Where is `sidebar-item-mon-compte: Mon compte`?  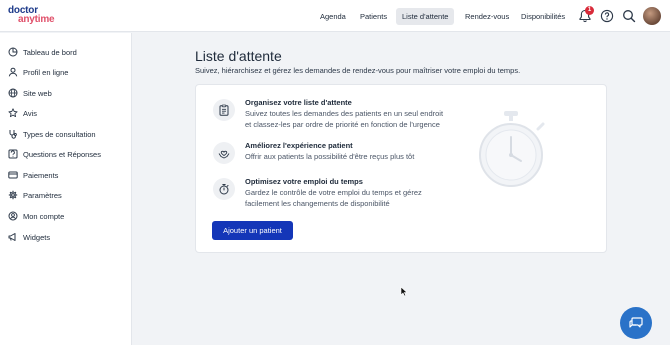 sidebar-item-mon-compte: Mon compte is located at coordinates (68, 216).